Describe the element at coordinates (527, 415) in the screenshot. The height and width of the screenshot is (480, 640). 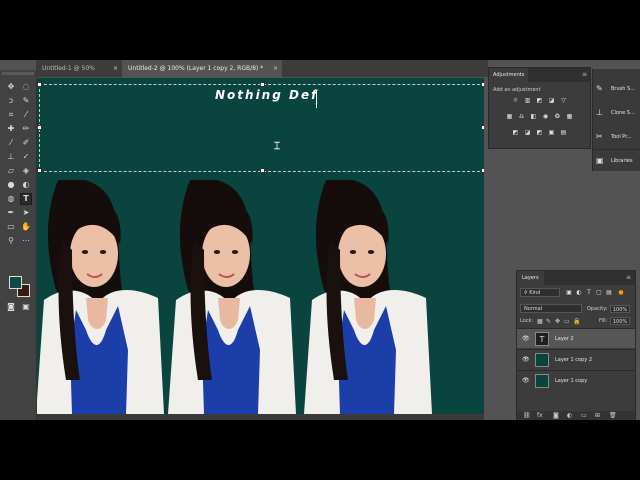
I see `link-layers-icon: ⛓` at that location.